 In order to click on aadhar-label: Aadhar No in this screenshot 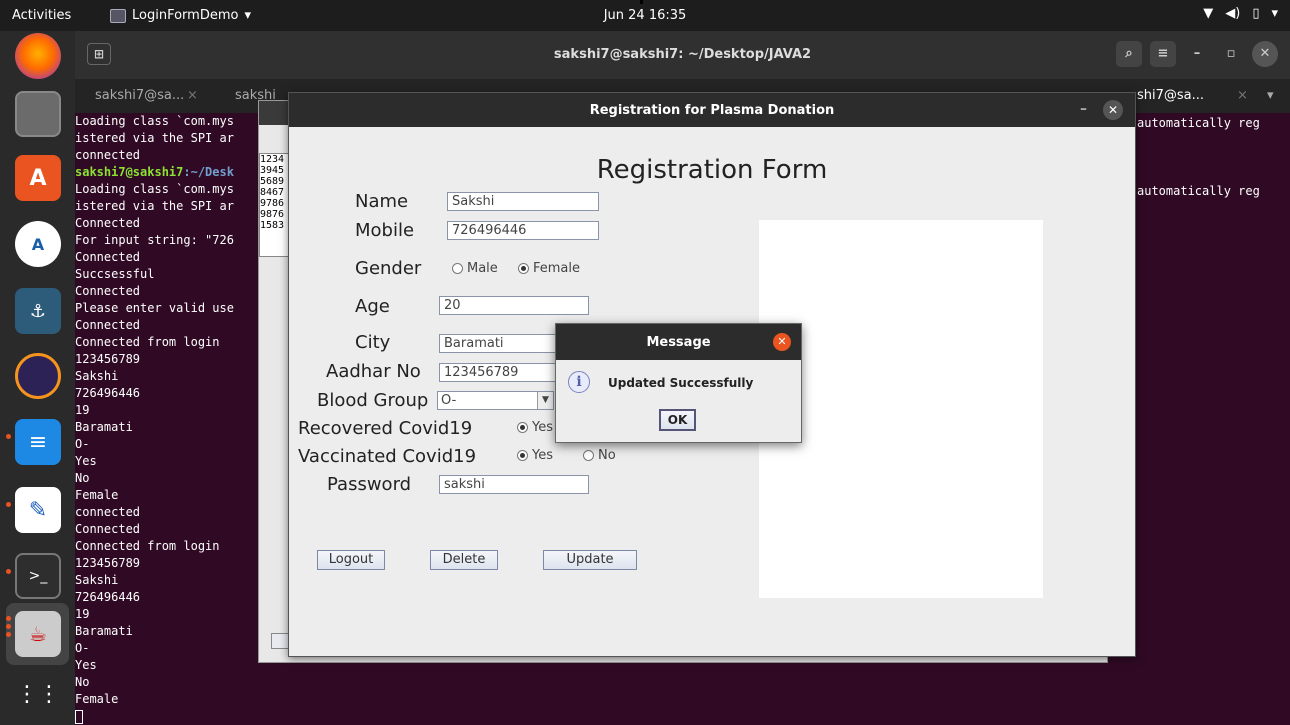, I will do `click(373, 371)`.